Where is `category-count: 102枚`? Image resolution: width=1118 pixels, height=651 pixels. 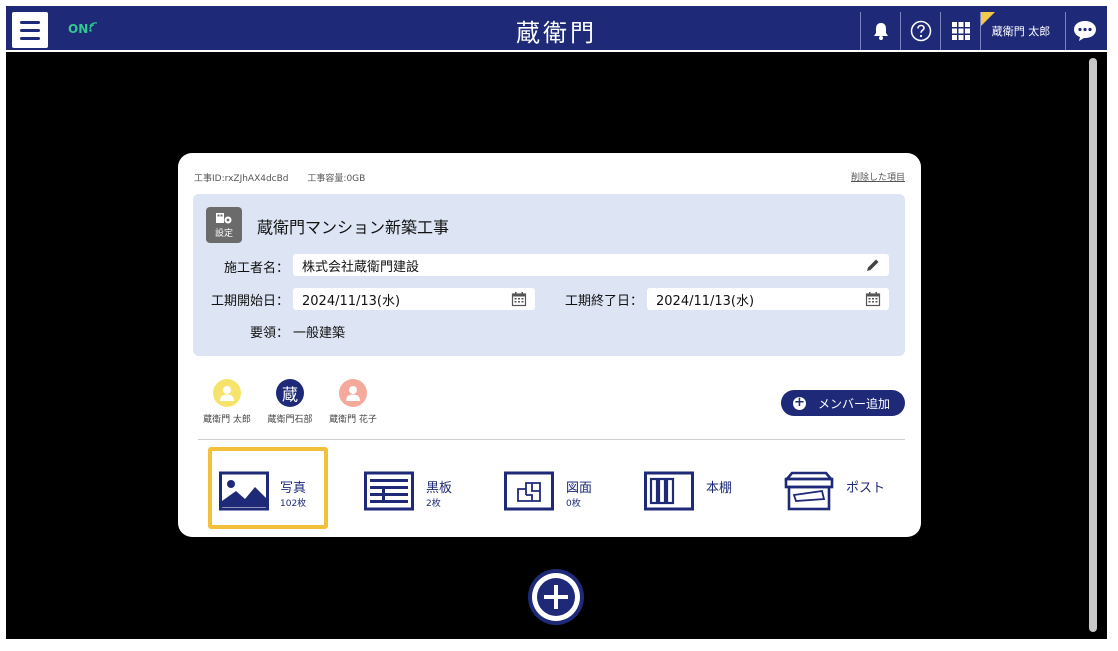
category-count: 102枚 is located at coordinates (293, 504).